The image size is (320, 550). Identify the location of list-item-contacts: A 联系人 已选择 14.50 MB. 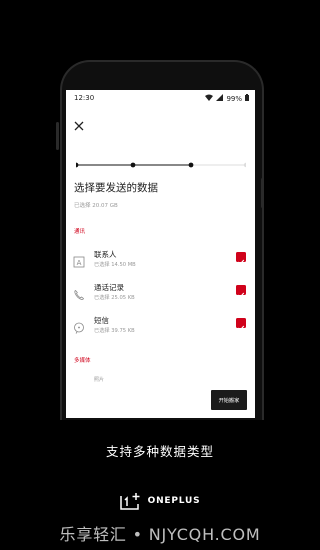
(160, 261).